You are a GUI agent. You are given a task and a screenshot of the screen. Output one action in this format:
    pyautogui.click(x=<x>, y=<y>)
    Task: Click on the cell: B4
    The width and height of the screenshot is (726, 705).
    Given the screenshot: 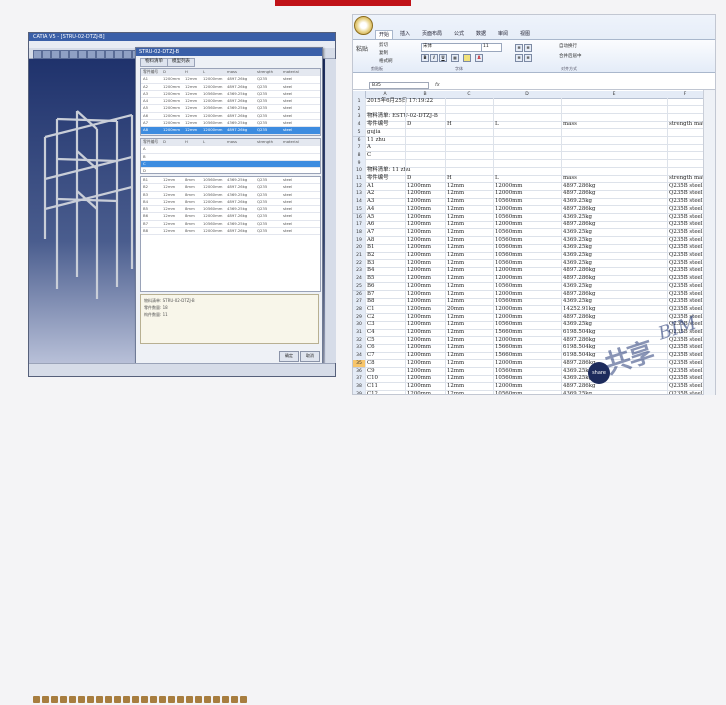 What is the action you would take?
    pyautogui.click(x=370, y=271)
    